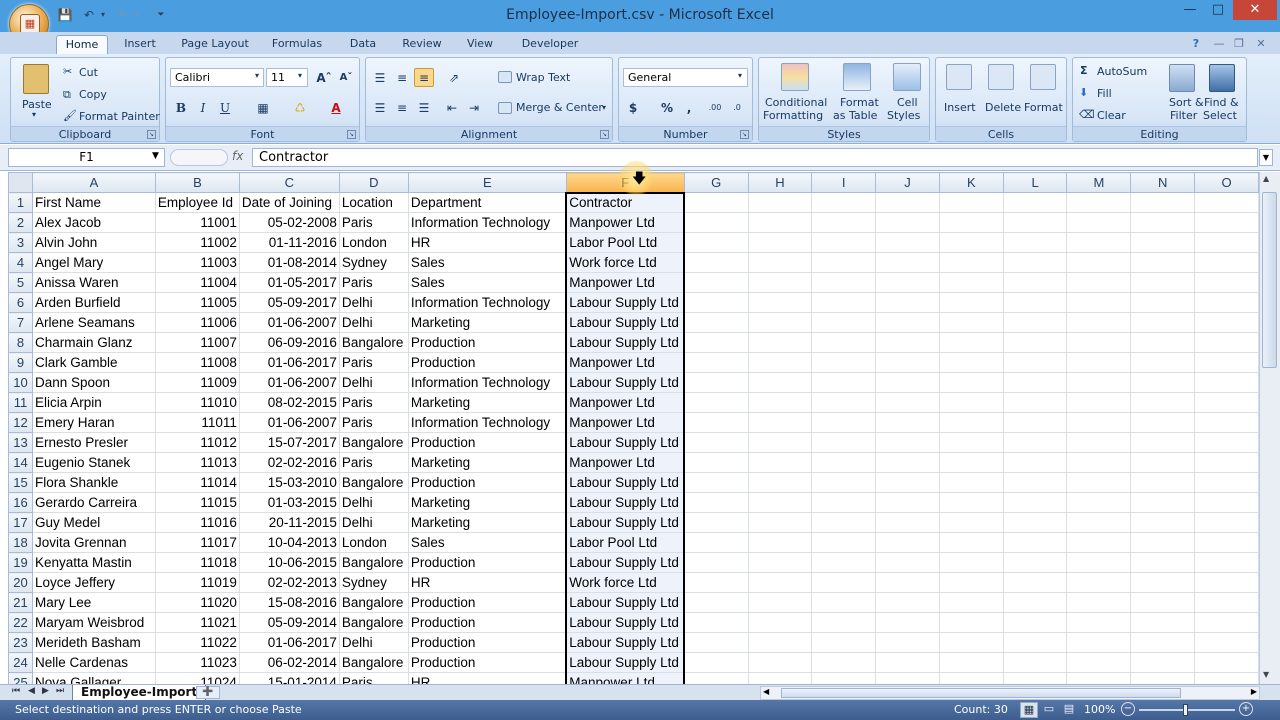 This screenshot has width=1280, height=720. I want to click on cell-i7, so click(844, 322).